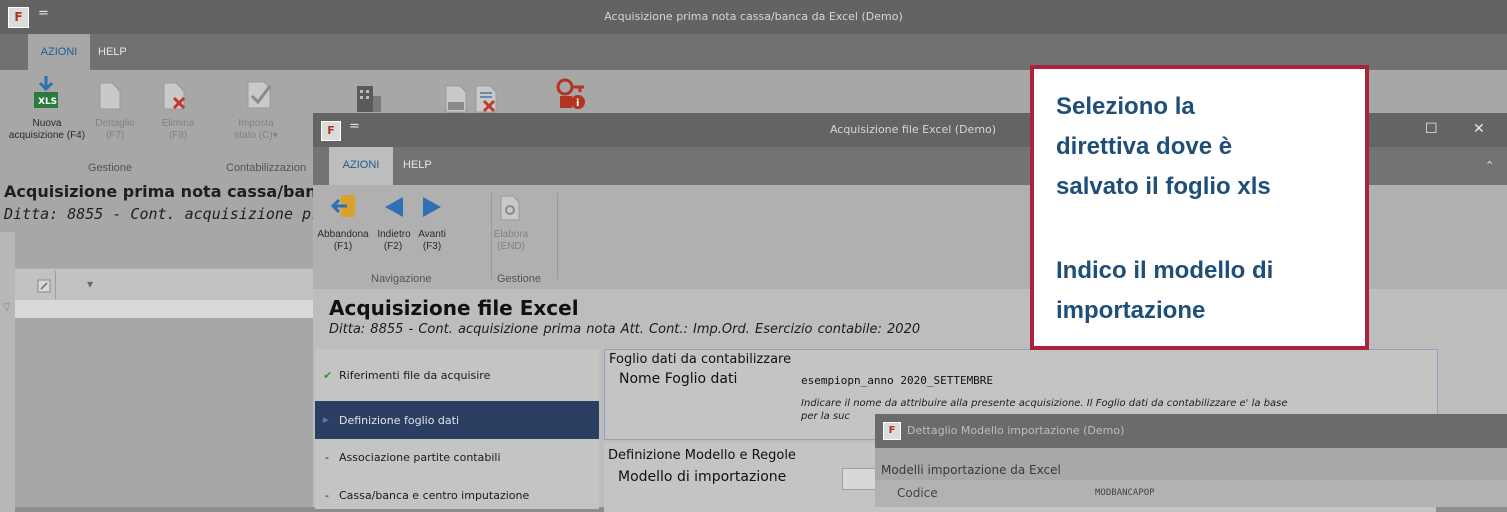 This screenshot has height=512, width=1507. What do you see at coordinates (456, 99) in the screenshot?
I see `print-document-icon` at bounding box center [456, 99].